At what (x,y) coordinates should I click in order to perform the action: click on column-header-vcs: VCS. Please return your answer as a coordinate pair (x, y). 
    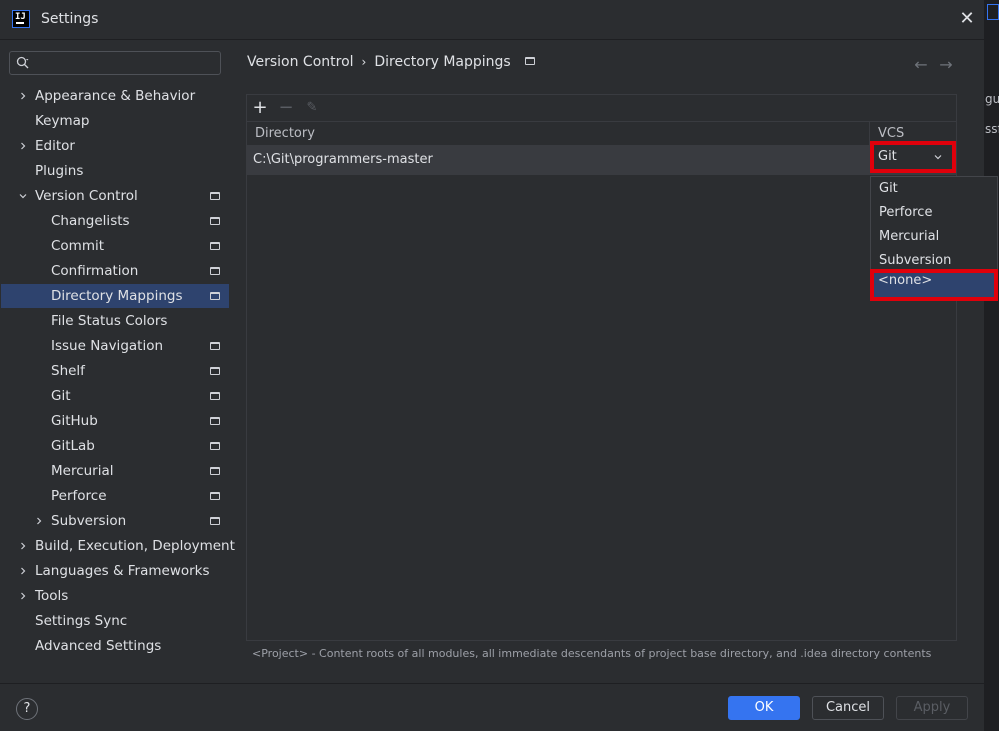
    Looking at the image, I should click on (891, 133).